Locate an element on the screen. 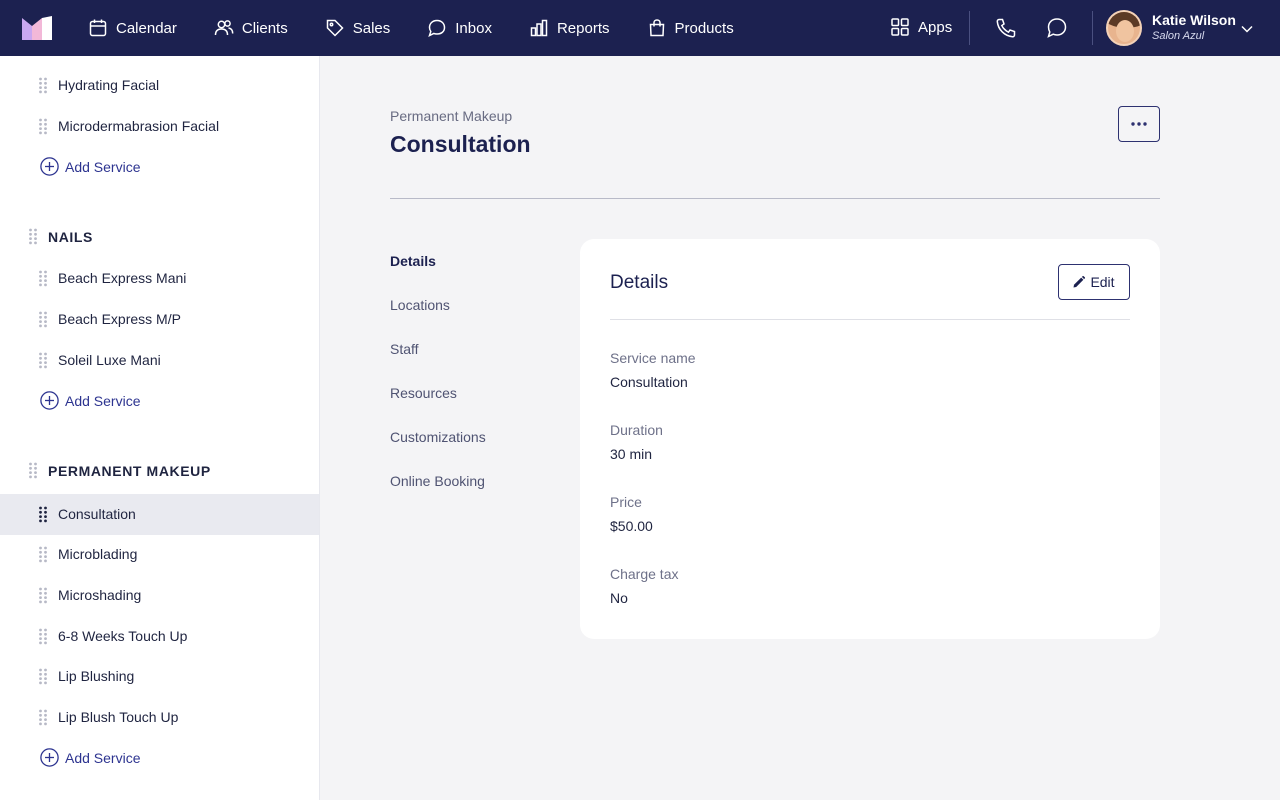 The image size is (1280, 800). apps-grid-icon is located at coordinates (900, 27).